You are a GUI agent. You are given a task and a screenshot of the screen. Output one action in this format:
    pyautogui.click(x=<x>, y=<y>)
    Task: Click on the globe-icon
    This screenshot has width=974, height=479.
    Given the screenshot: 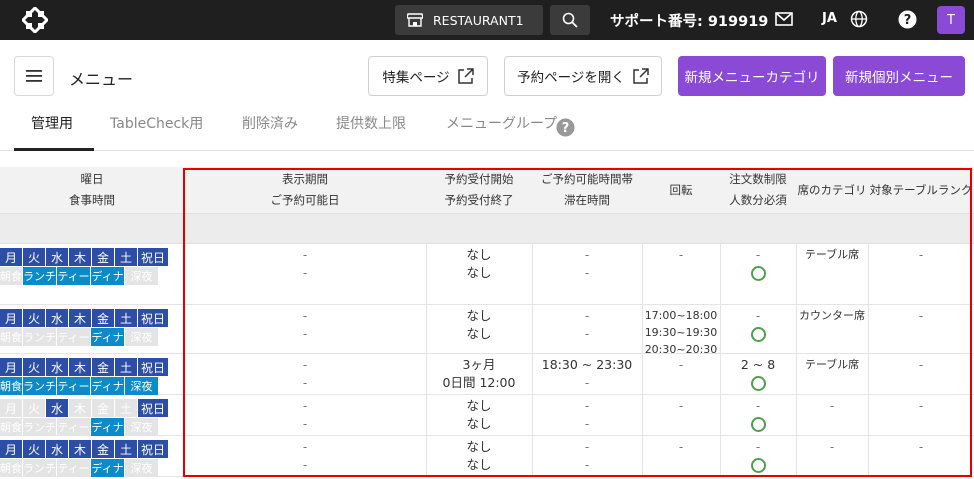 What is the action you would take?
    pyautogui.click(x=859, y=19)
    